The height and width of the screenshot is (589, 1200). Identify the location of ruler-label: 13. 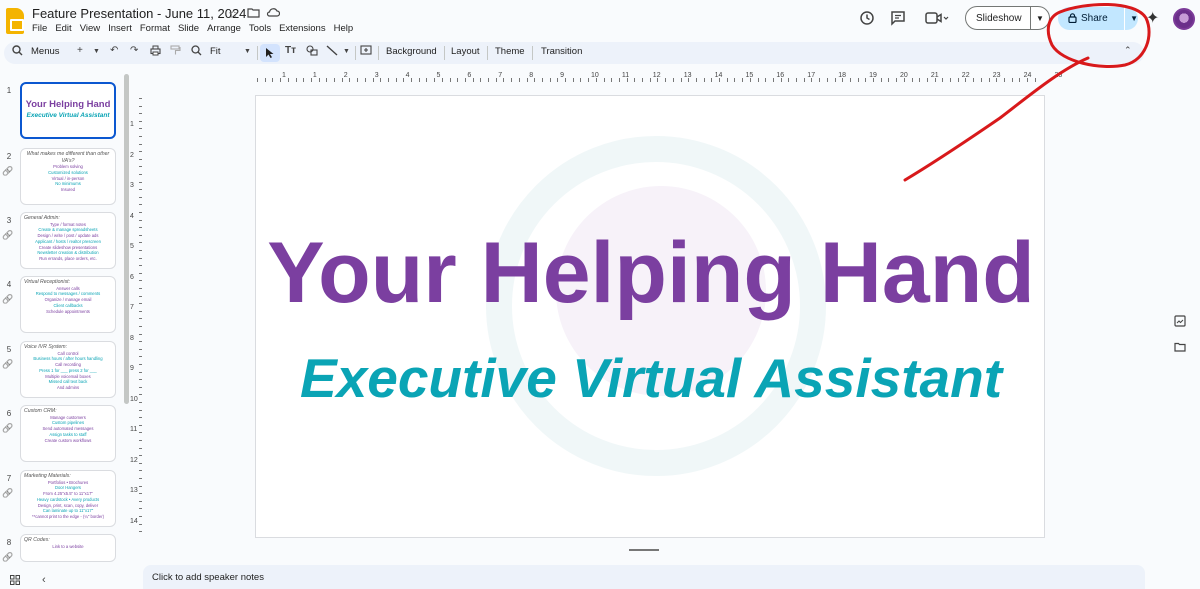
(134, 490).